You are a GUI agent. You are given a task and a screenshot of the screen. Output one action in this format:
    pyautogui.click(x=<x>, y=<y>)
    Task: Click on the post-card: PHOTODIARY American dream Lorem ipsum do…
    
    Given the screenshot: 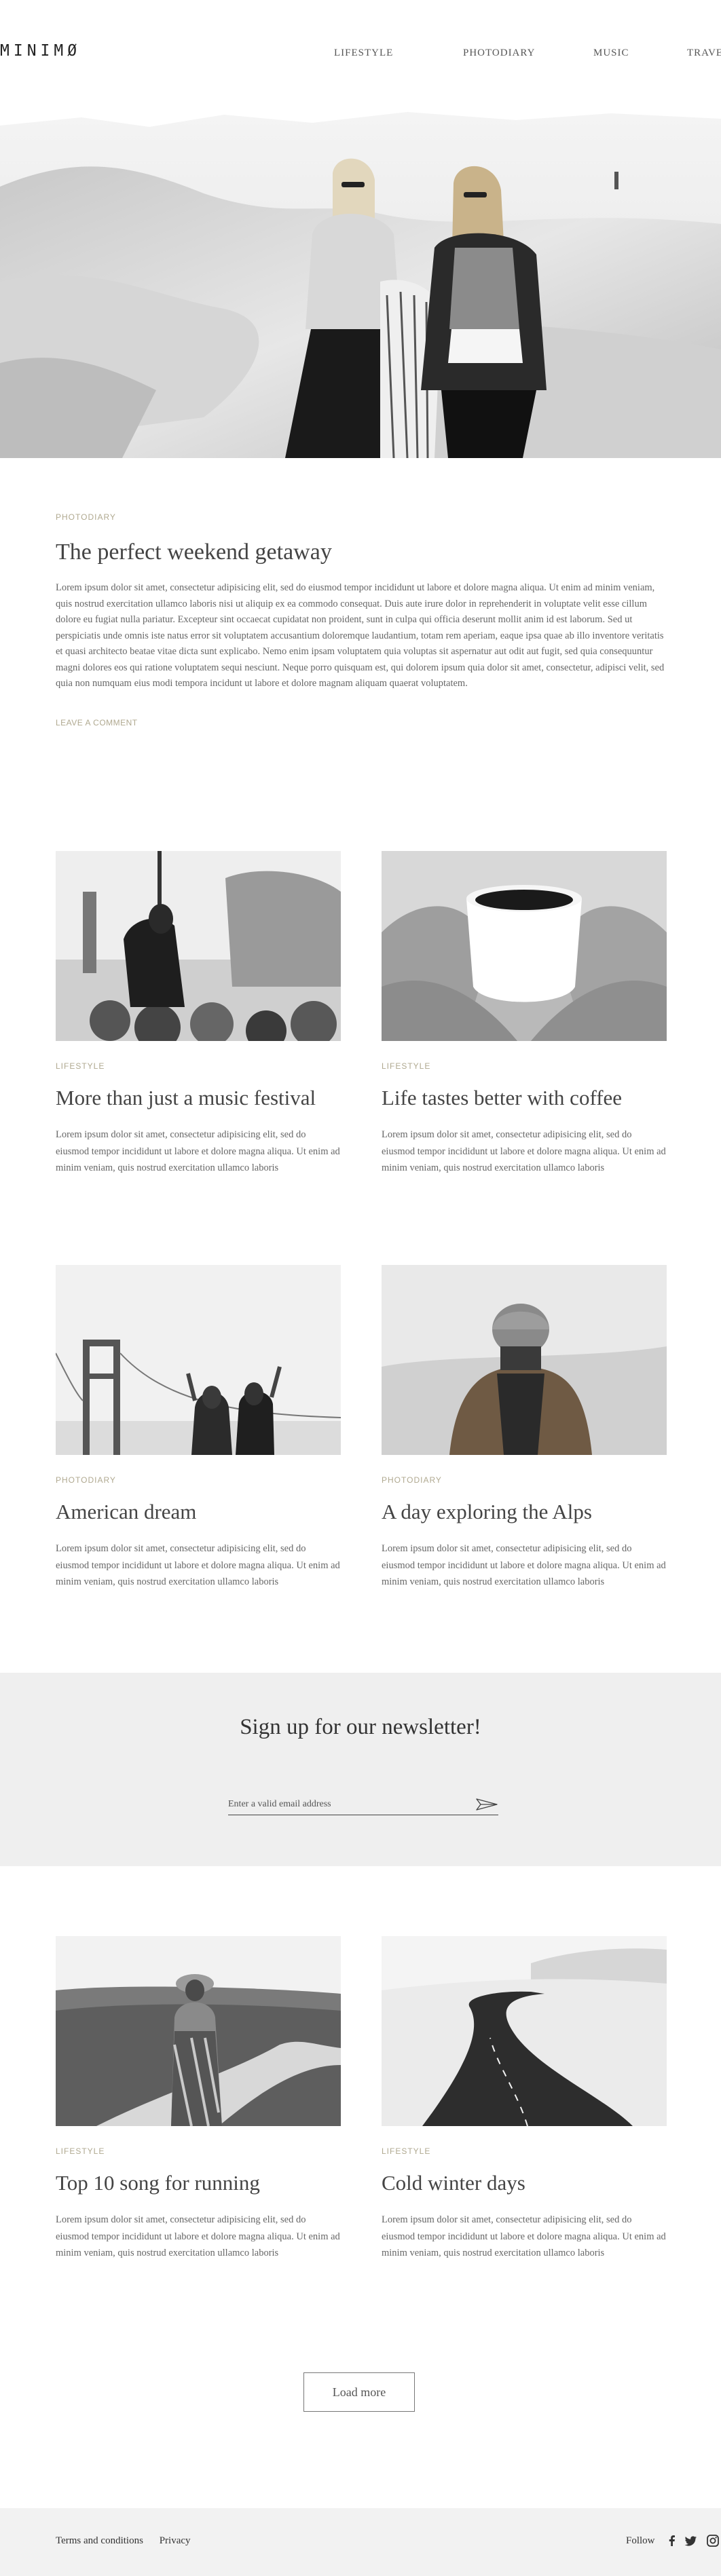 What is the action you would take?
    pyautogui.click(x=198, y=1428)
    